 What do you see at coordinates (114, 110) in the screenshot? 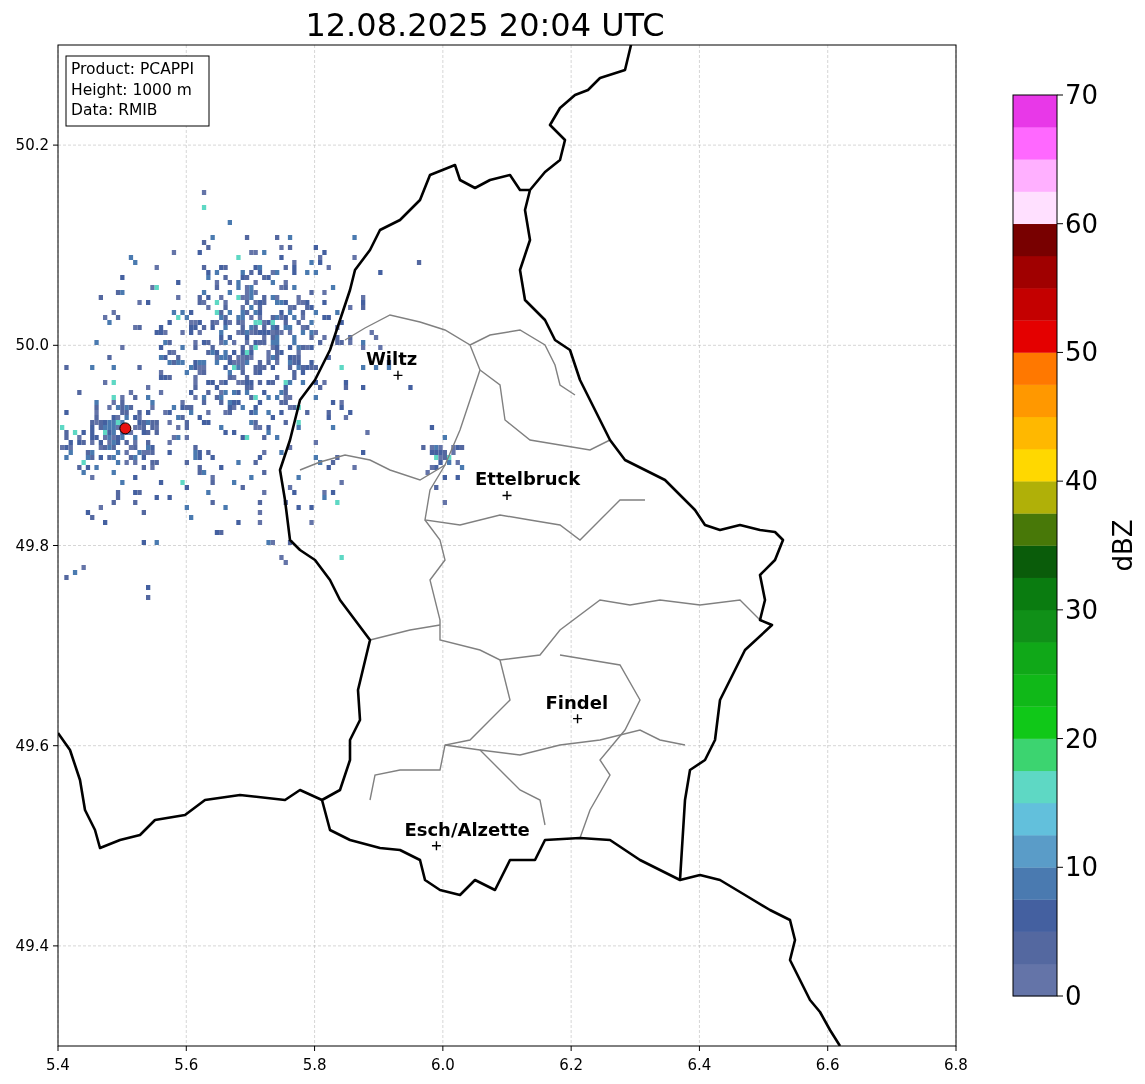
I see `info-text: Data: RMIB` at bounding box center [114, 110].